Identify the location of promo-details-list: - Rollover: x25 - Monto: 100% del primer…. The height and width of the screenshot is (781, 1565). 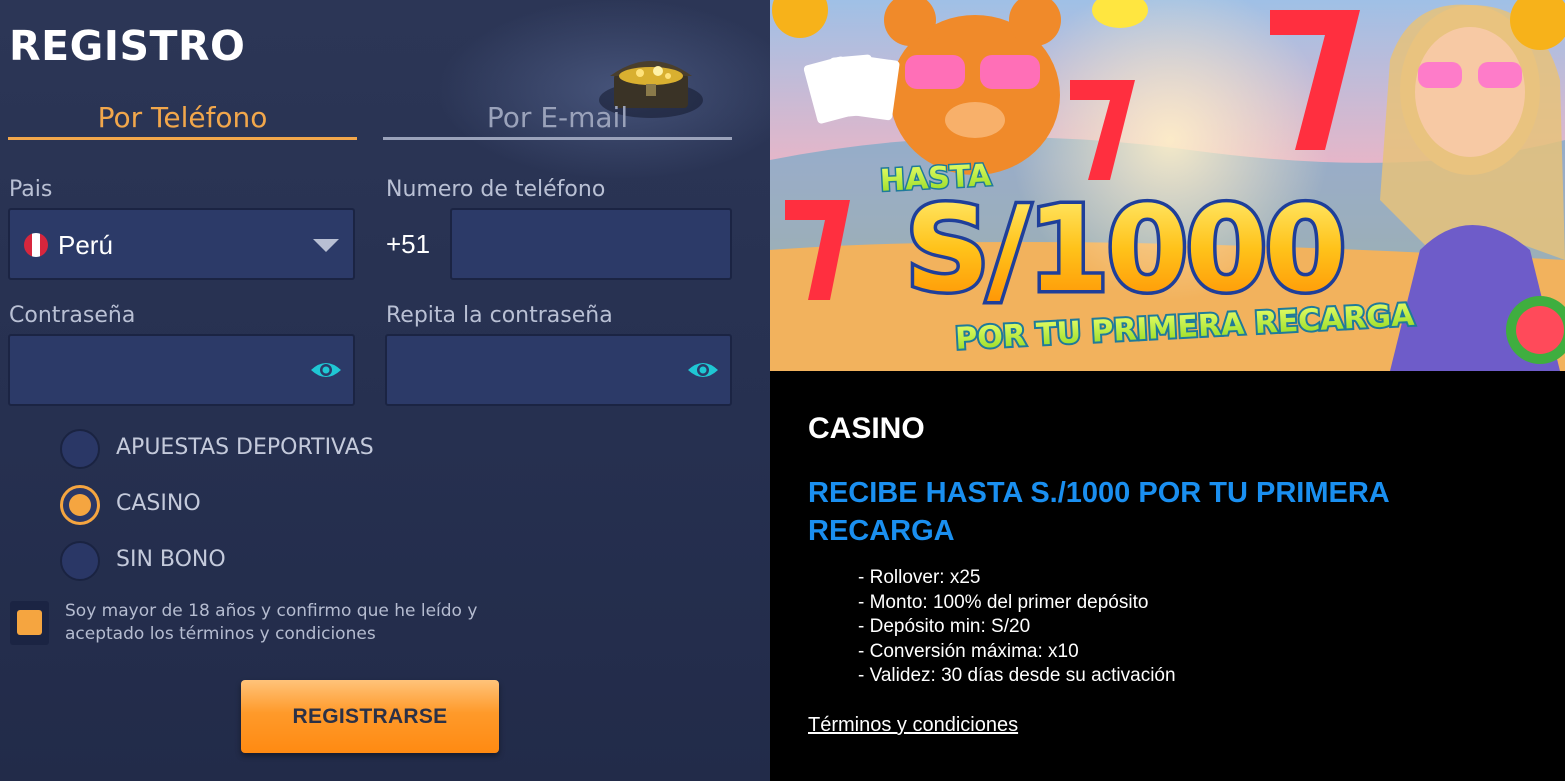
(1017, 627).